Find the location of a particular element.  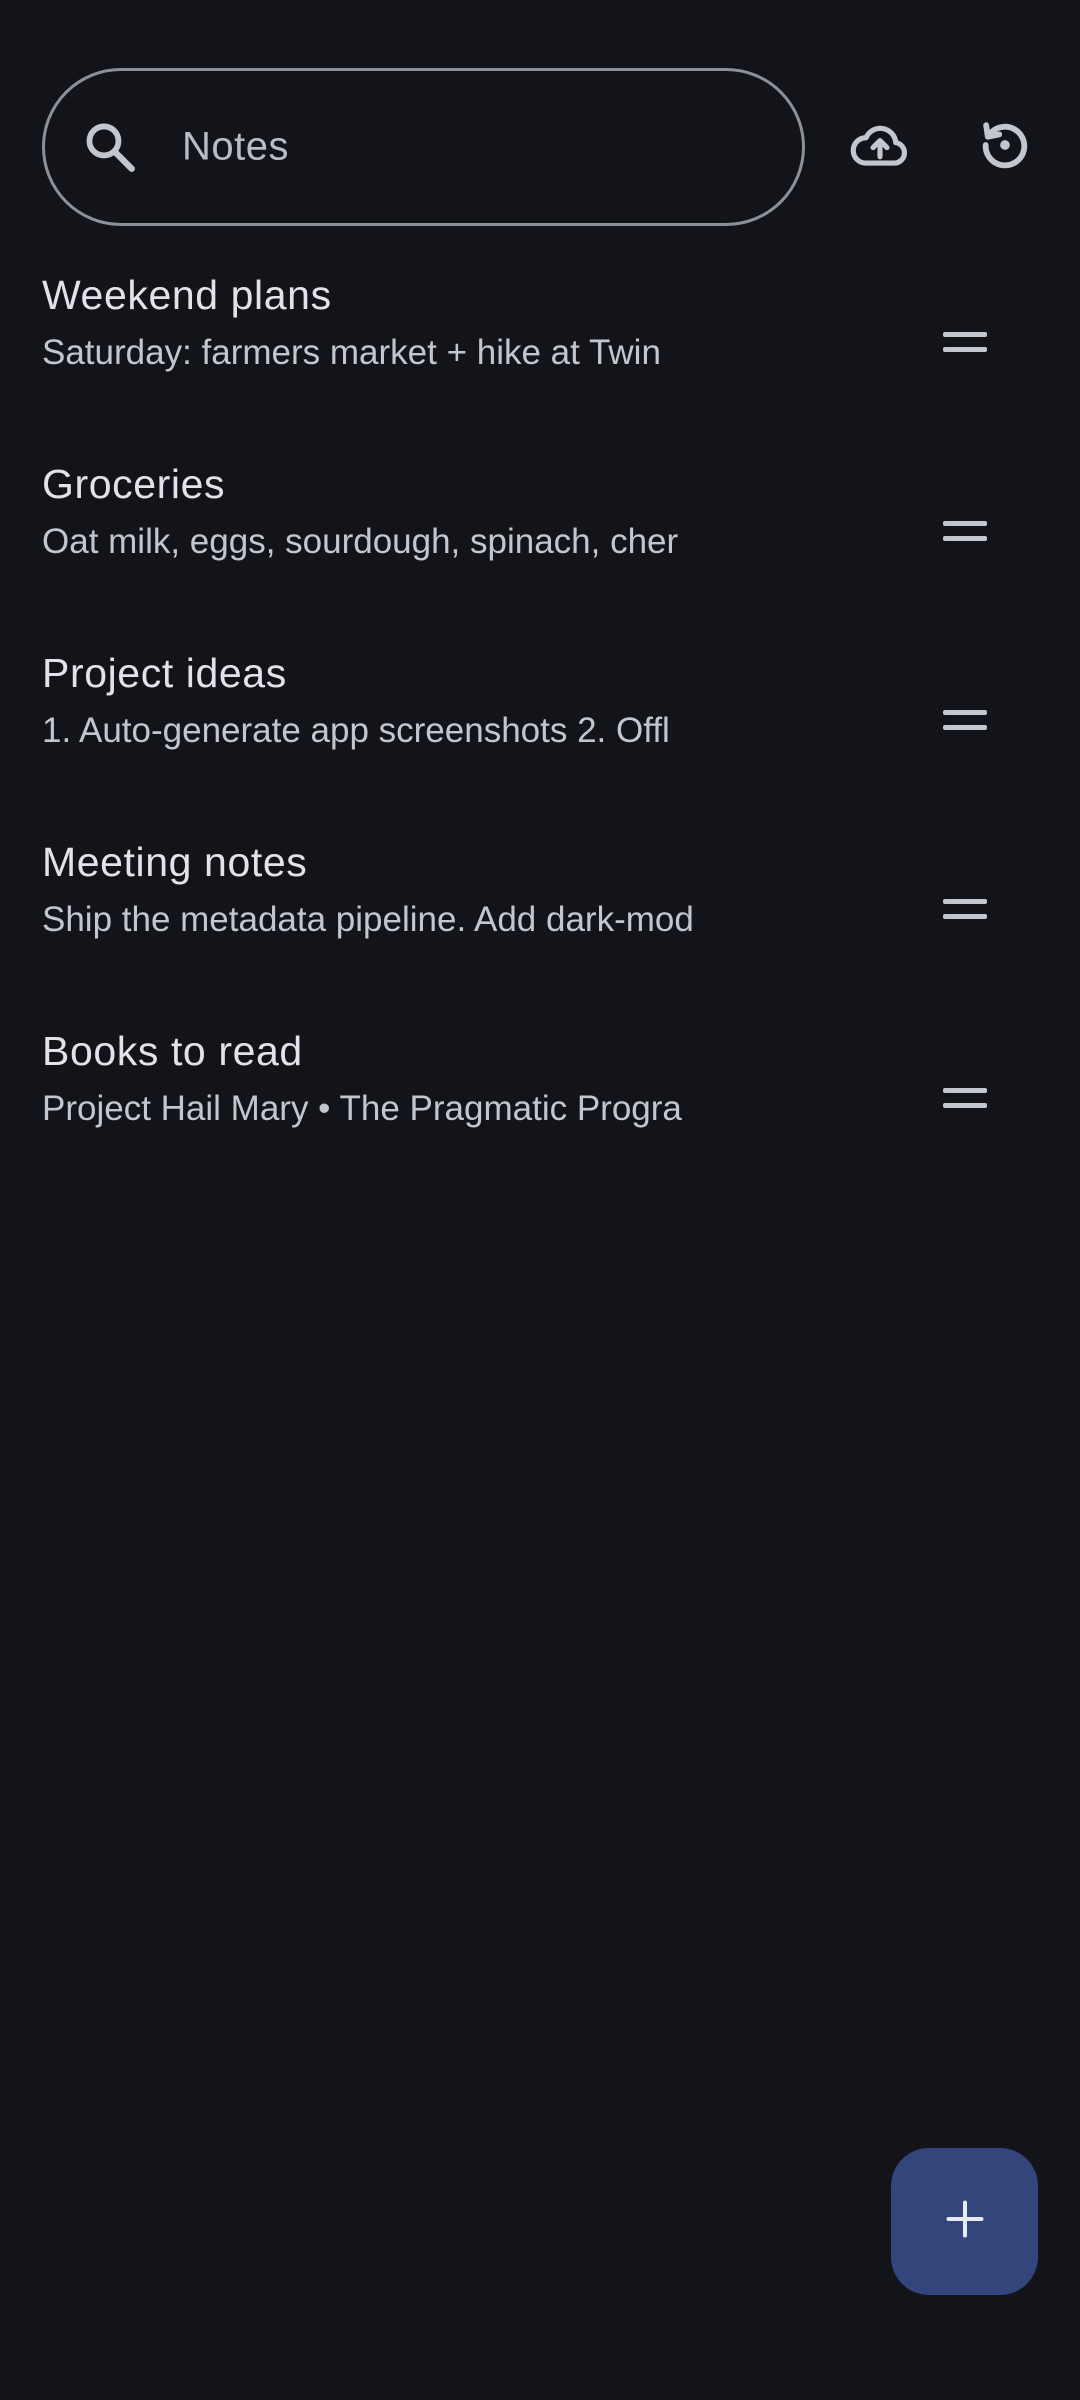

restore-button is located at coordinates (1005, 147).